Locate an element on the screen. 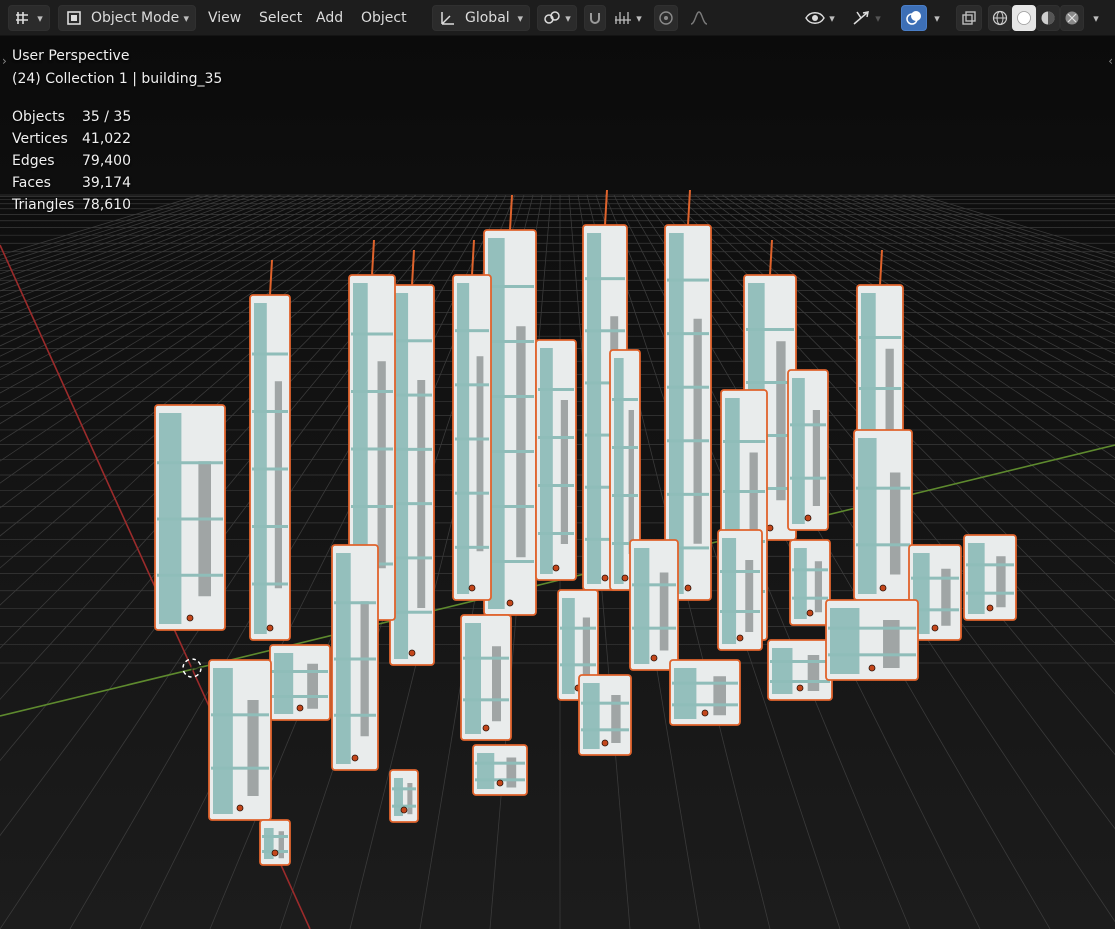 The width and height of the screenshot is (1115, 929). snap-icon is located at coordinates (595, 18).